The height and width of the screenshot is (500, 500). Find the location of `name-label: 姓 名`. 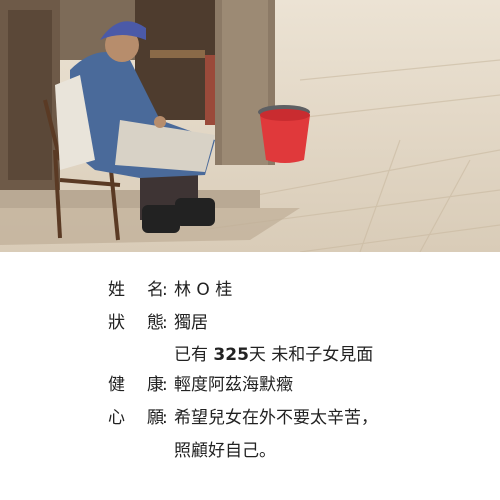

name-label: 姓 名 is located at coordinates (136, 290).